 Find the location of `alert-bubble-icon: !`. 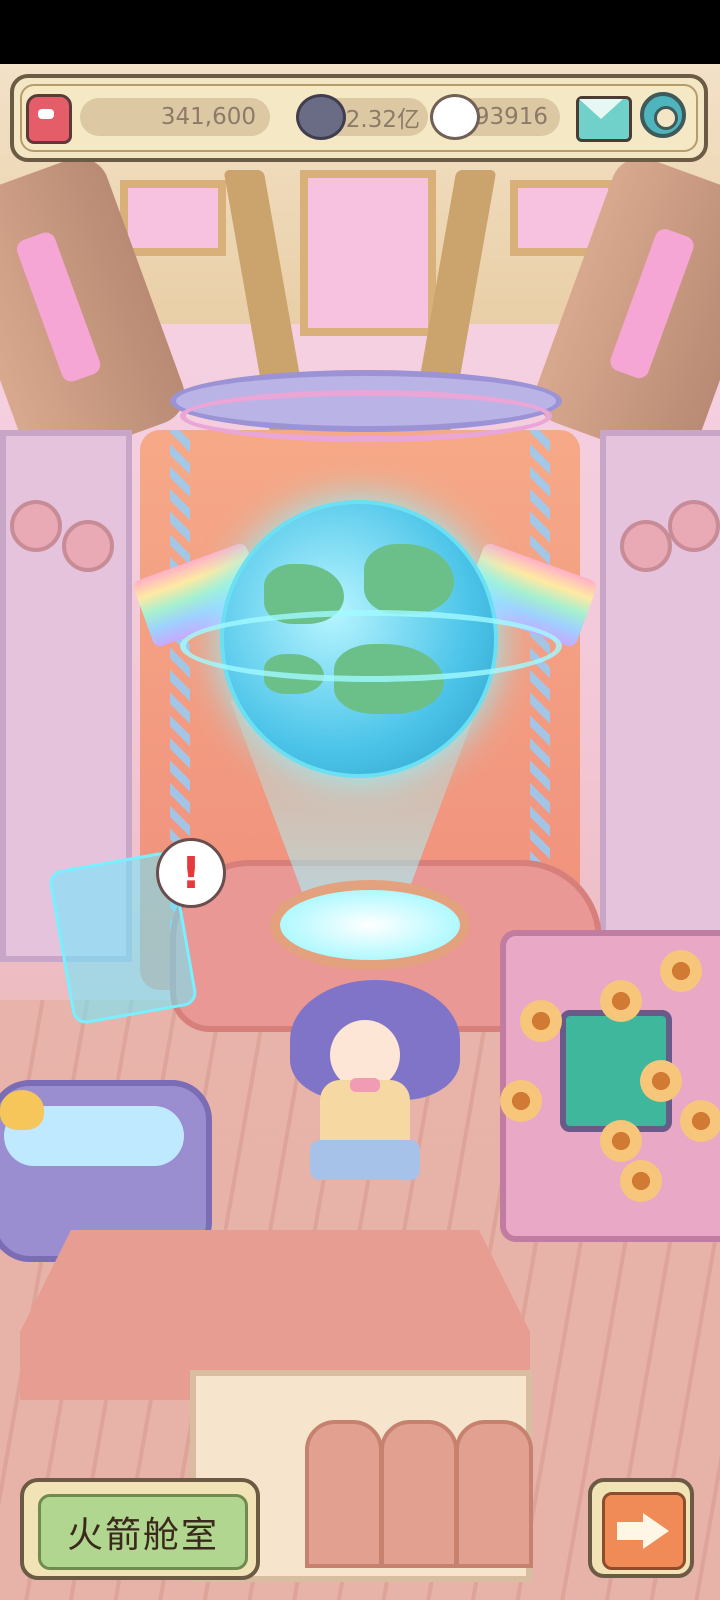

alert-bubble-icon: ! is located at coordinates (191, 873).